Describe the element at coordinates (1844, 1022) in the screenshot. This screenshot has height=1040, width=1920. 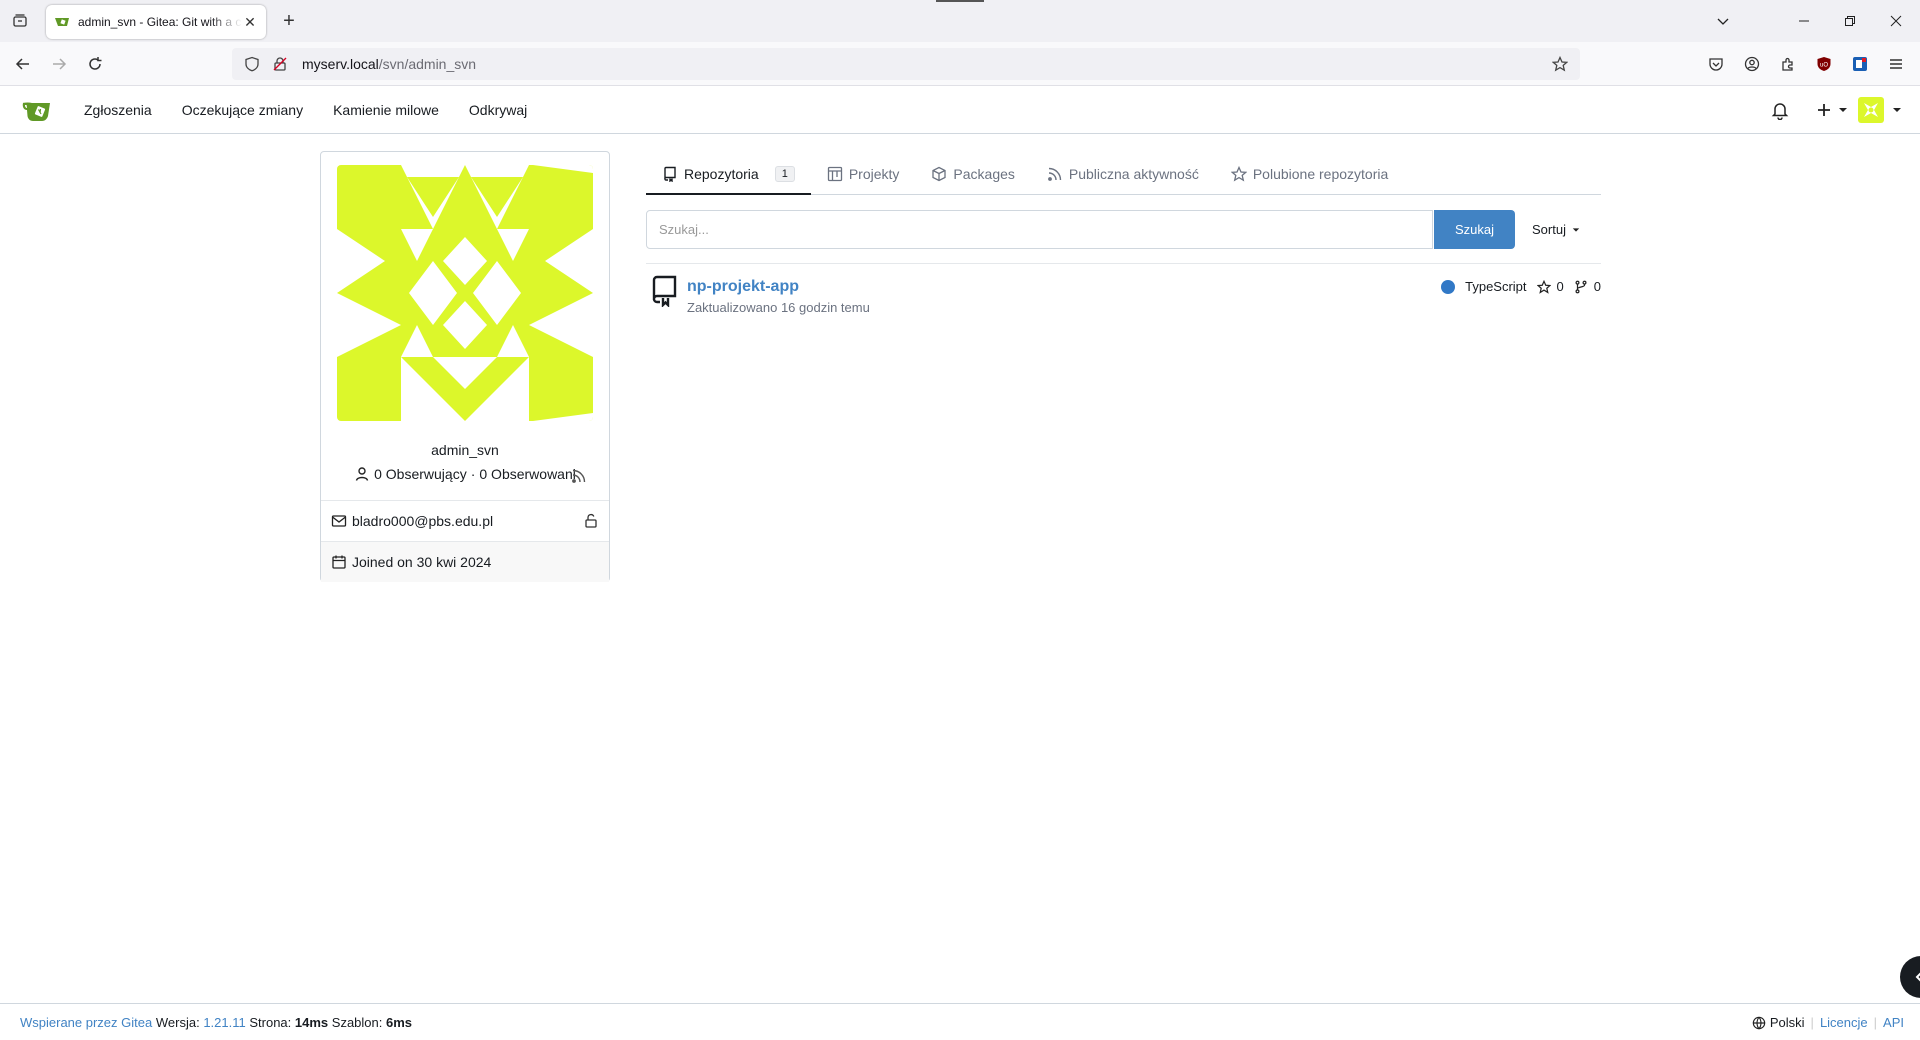
I see `licenses-link: Licencje` at that location.